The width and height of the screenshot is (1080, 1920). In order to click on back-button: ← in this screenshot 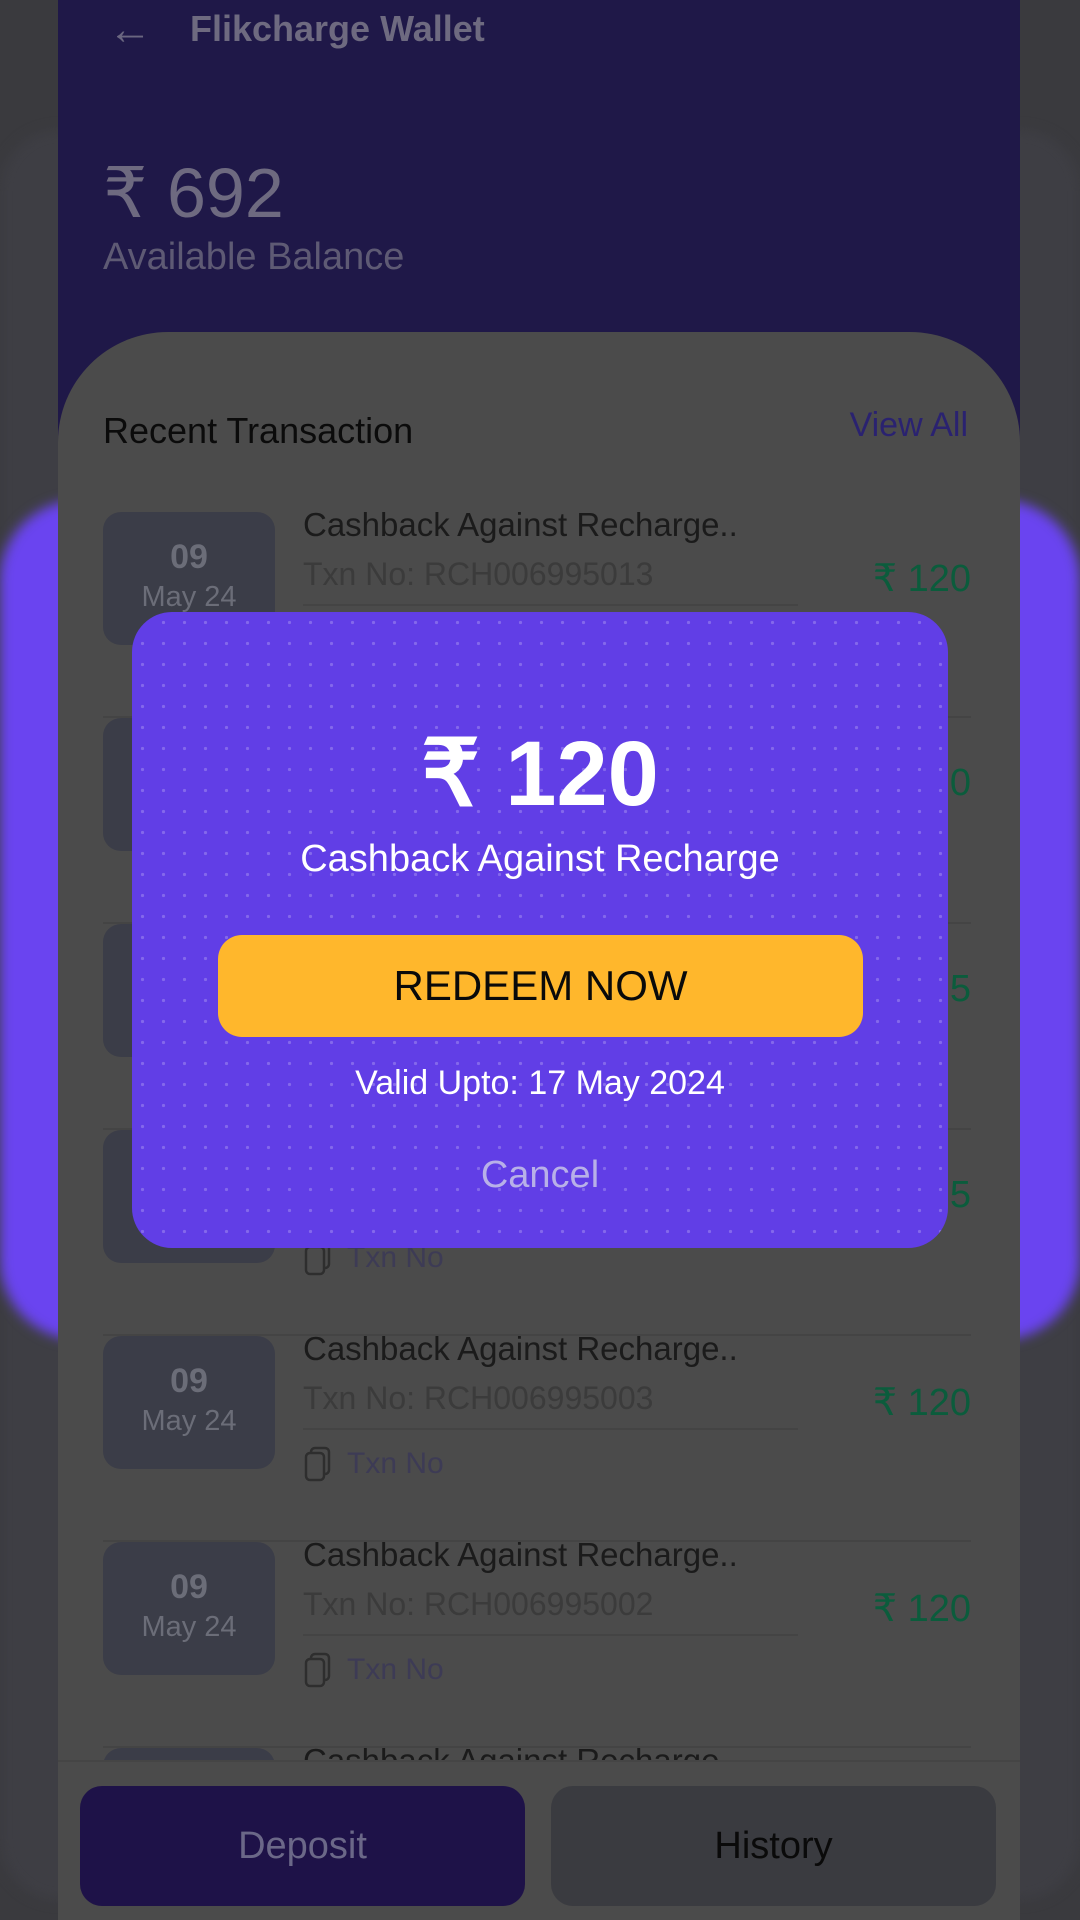, I will do `click(138, 30)`.